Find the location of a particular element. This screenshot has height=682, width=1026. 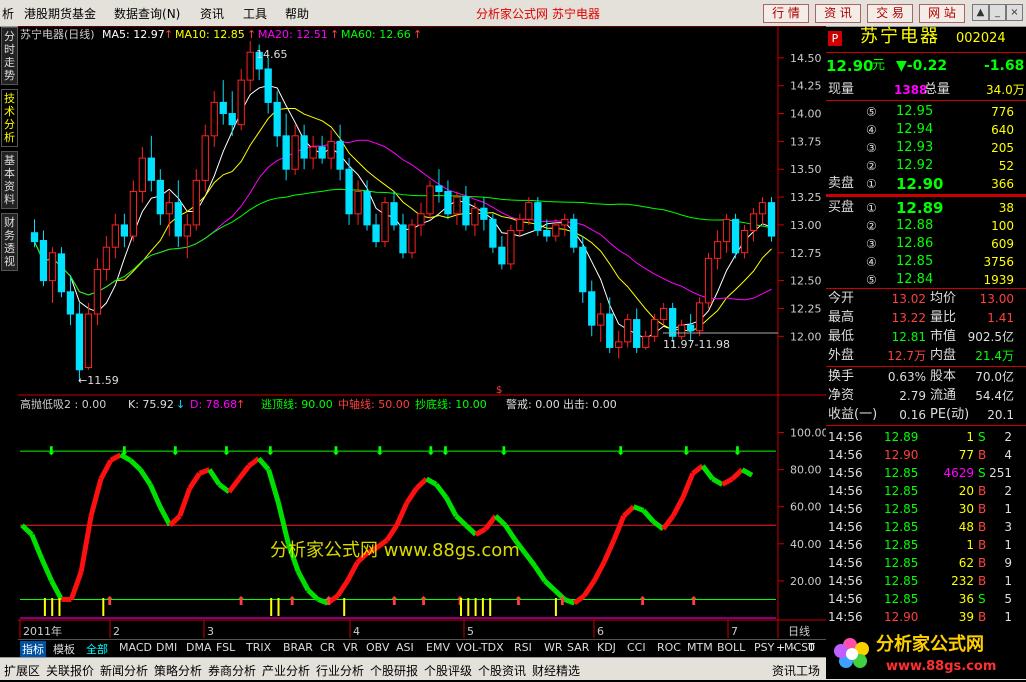

indicator-tab-模板: 模板 is located at coordinates (64, 649).